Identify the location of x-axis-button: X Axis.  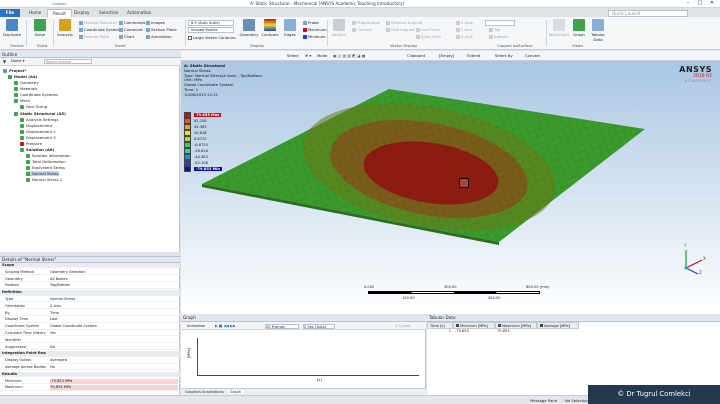
(464, 22).